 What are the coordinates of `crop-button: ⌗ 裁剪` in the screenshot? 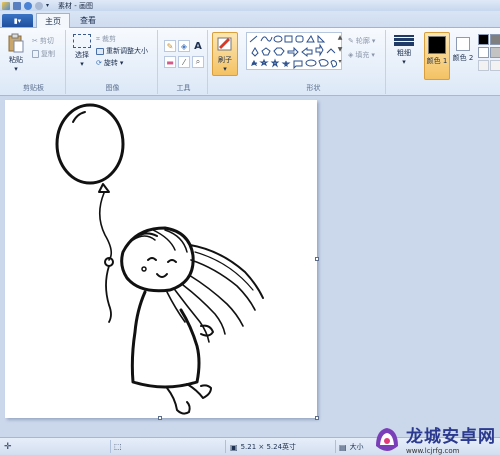 It's located at (106, 39).